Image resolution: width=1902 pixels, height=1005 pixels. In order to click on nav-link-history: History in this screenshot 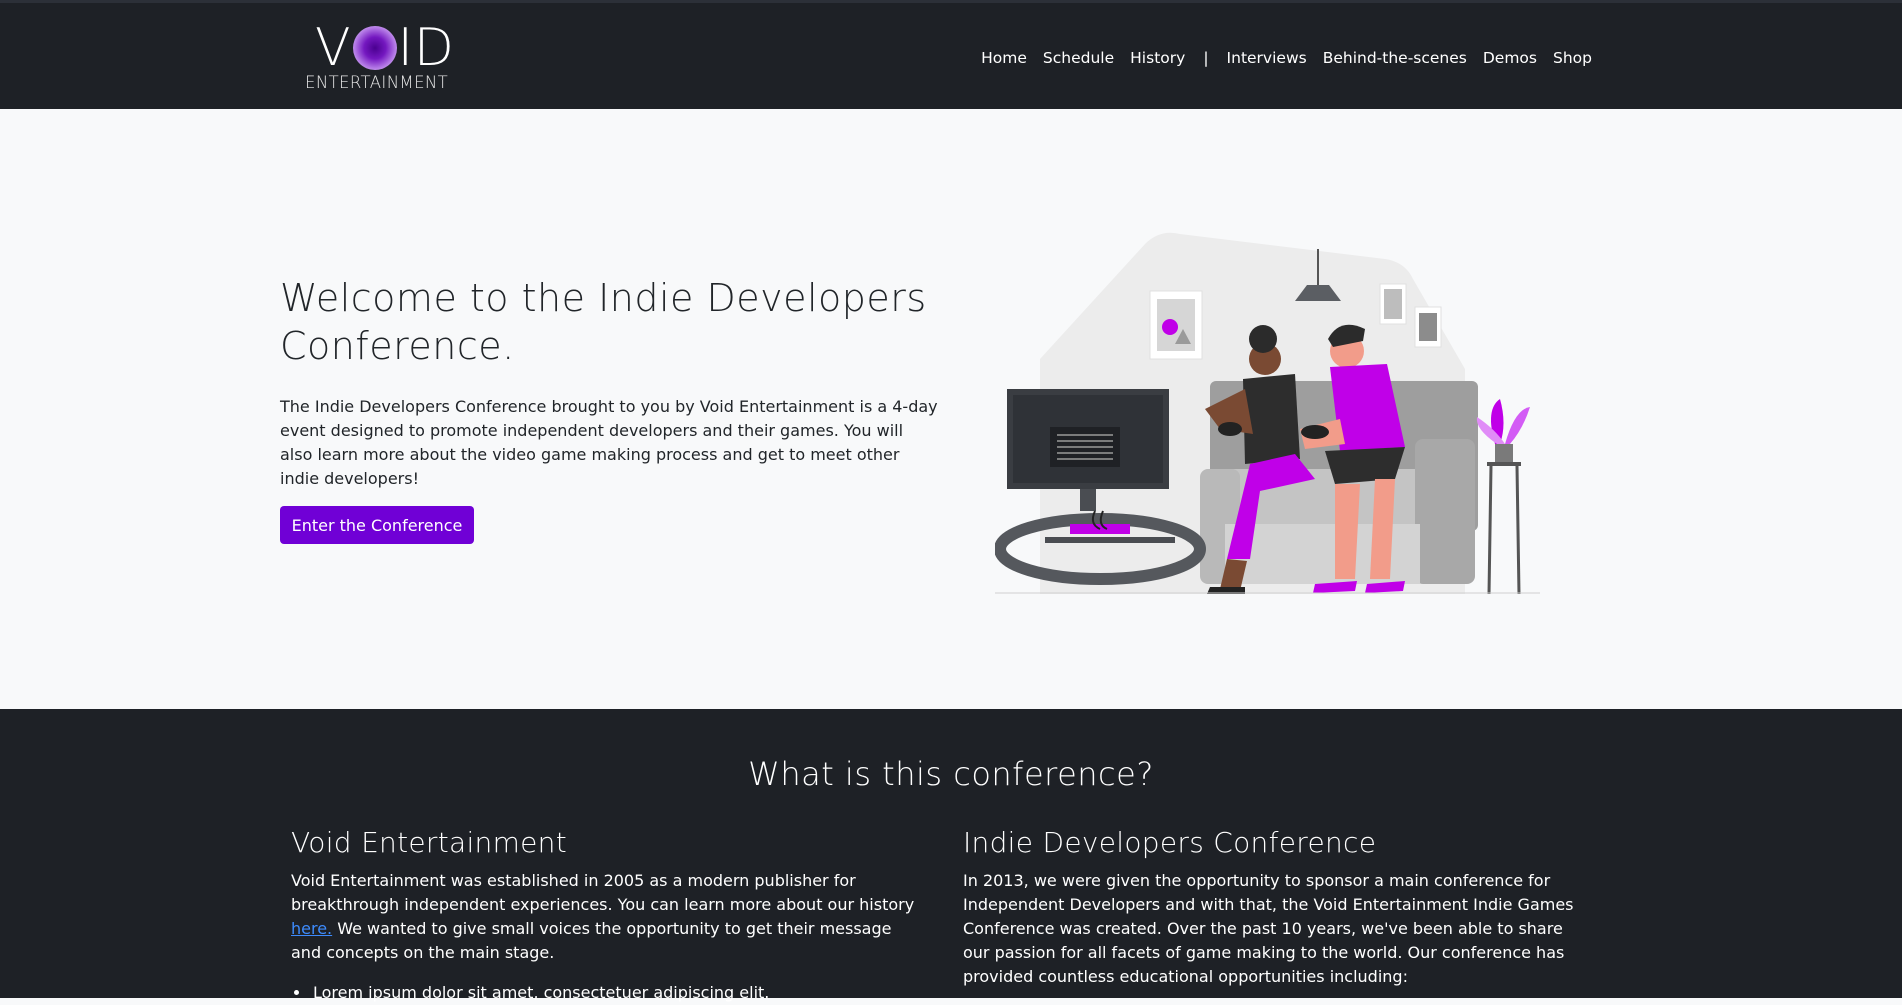, I will do `click(1157, 58)`.